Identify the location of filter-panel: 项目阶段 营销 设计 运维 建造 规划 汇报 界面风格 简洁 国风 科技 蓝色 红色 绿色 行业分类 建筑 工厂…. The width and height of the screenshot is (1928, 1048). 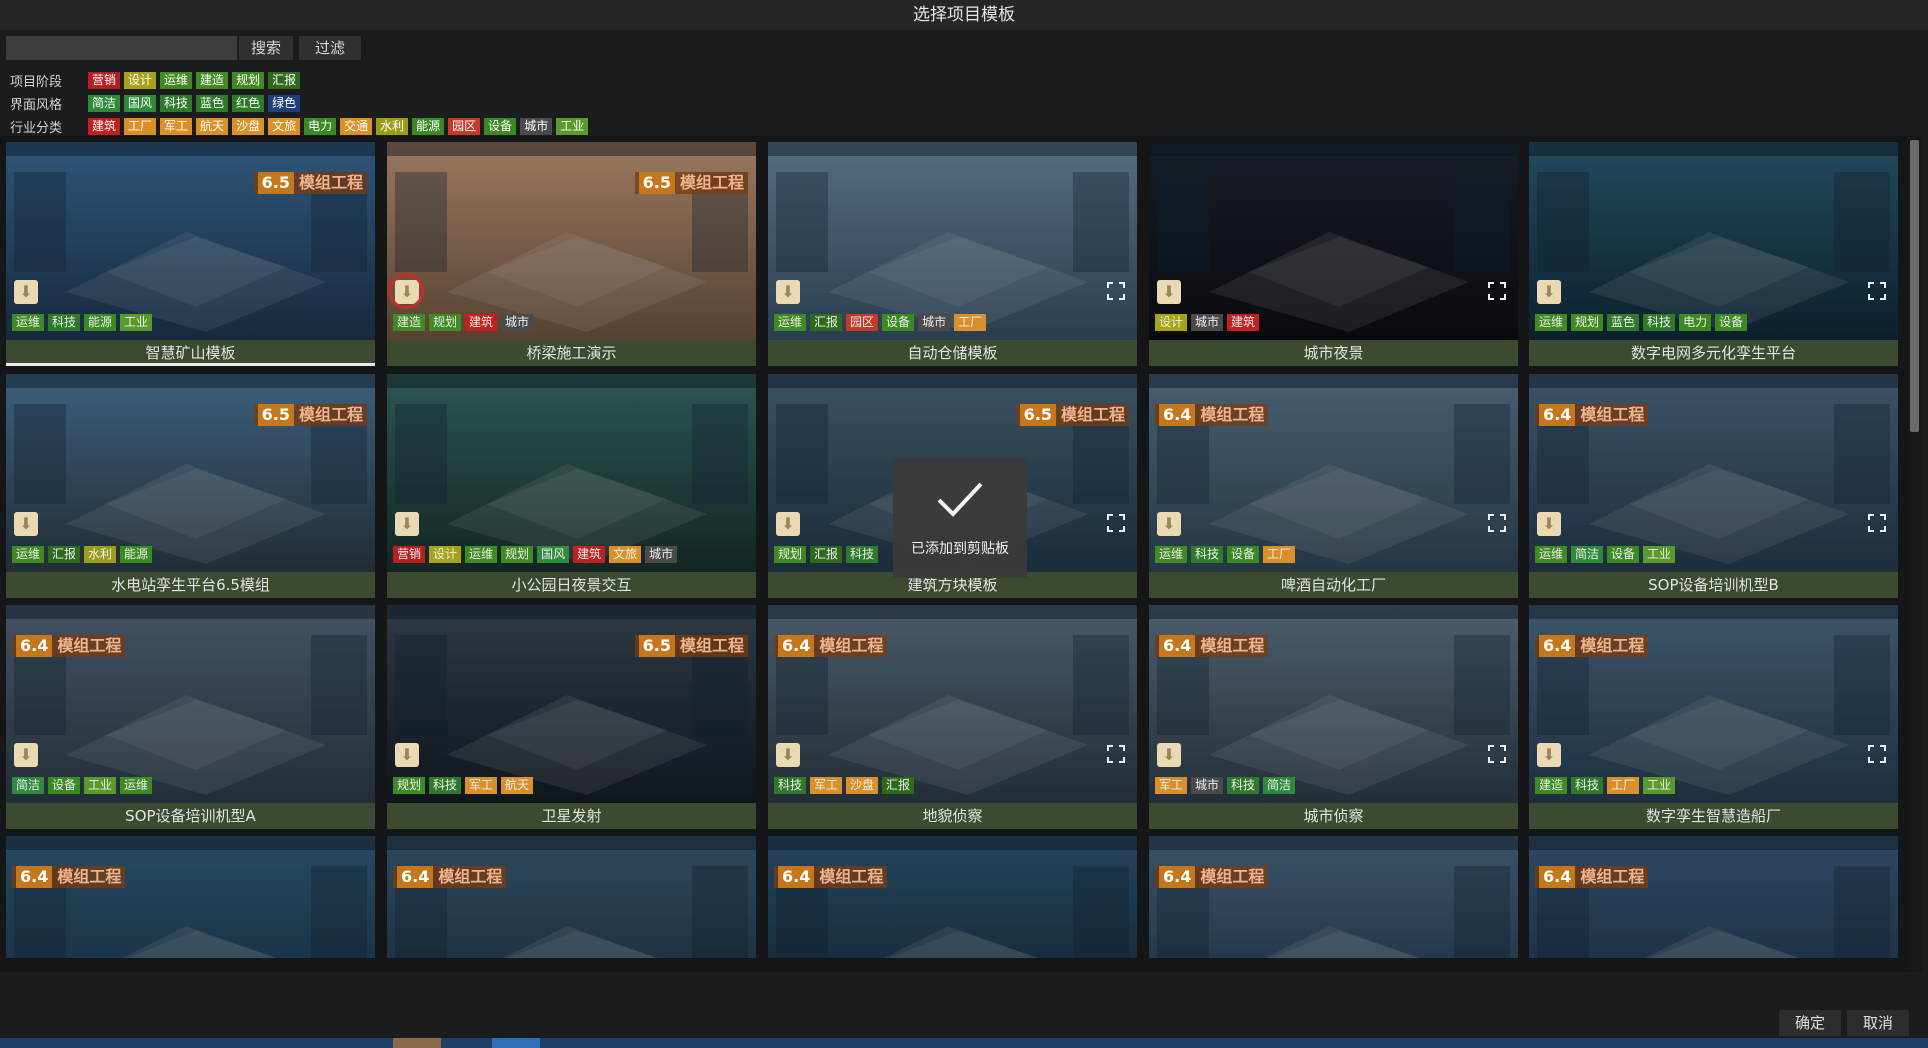
(964, 101).